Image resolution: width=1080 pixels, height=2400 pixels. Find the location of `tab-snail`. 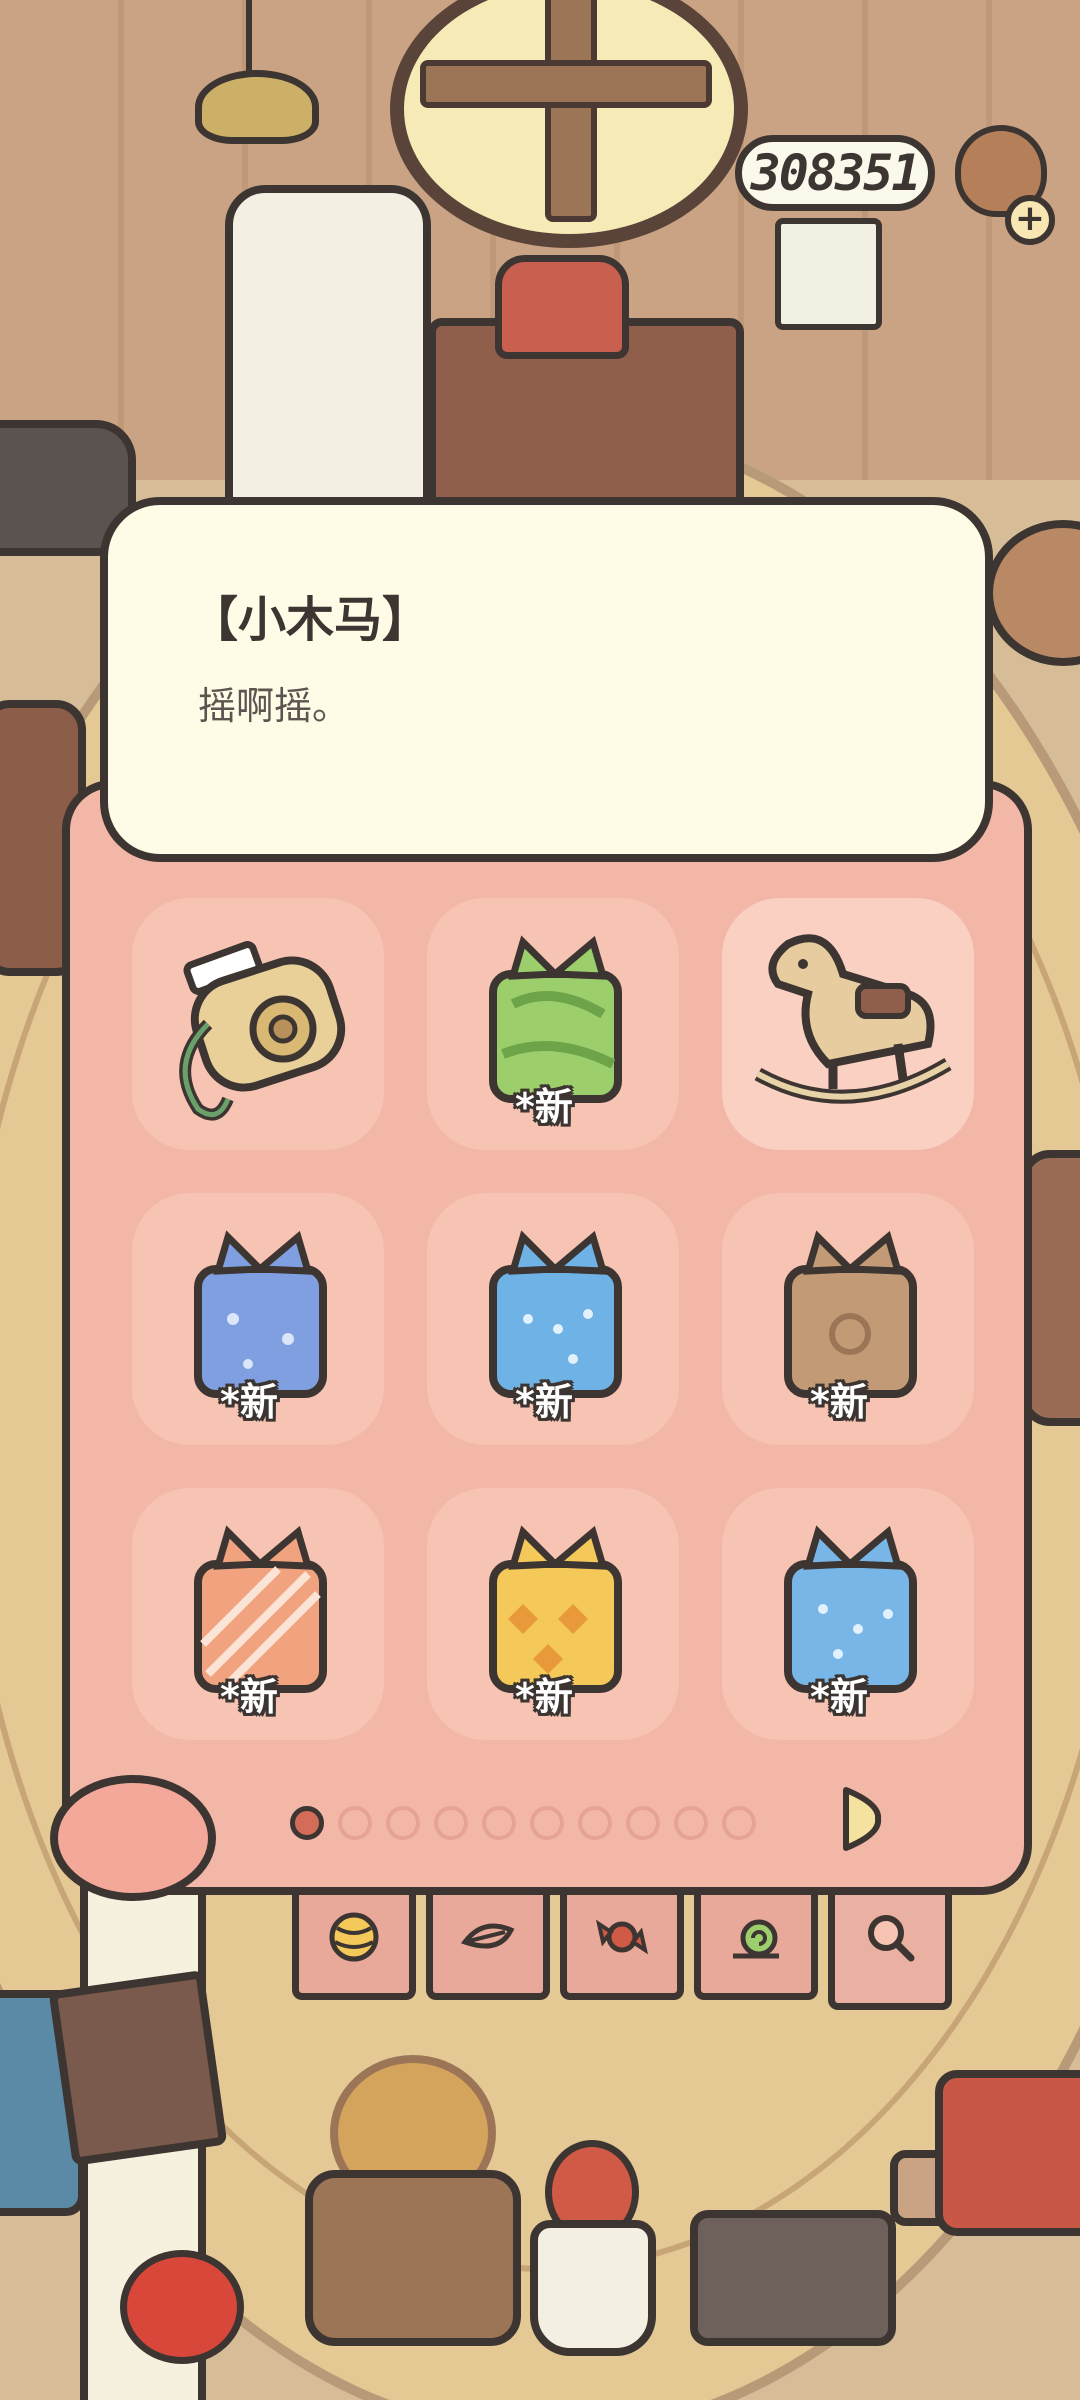

tab-snail is located at coordinates (756, 1946).